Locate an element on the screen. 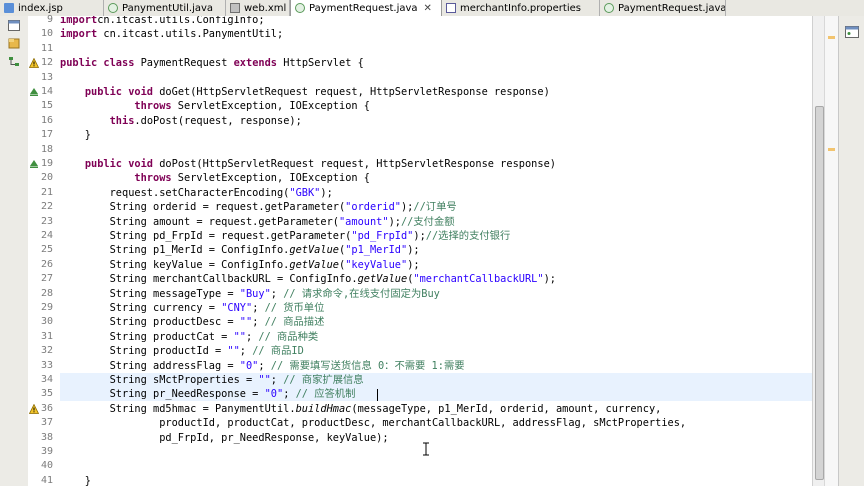 The image size is (864, 488). line-number: 15 is located at coordinates (46, 106).